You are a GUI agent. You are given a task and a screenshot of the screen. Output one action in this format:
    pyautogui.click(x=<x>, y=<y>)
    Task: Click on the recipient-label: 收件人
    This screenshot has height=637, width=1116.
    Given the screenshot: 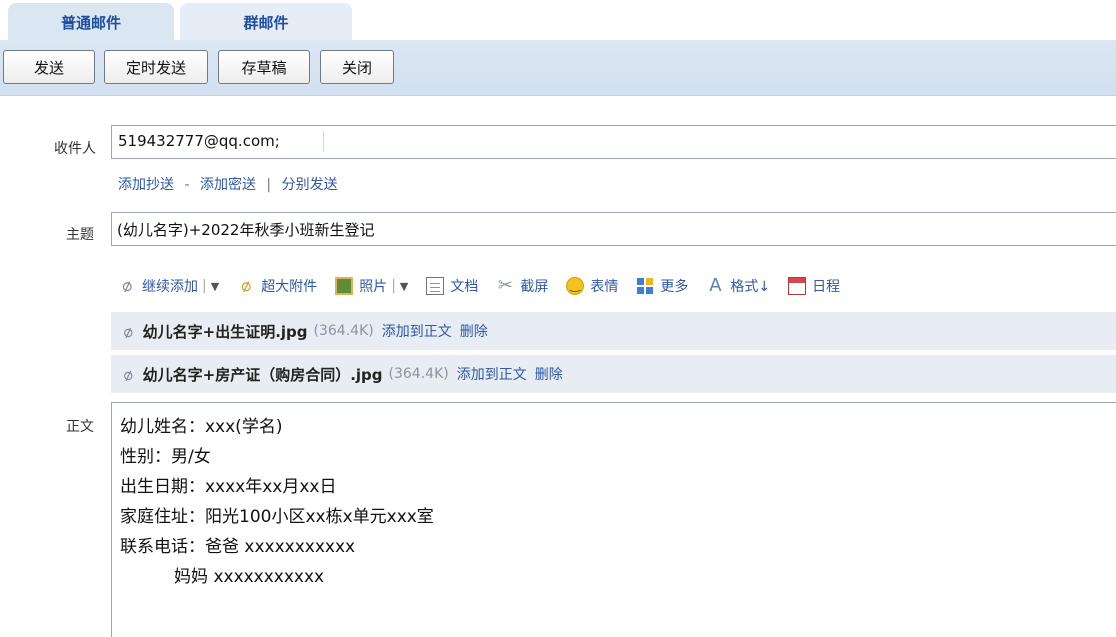 What is the action you would take?
    pyautogui.click(x=75, y=149)
    